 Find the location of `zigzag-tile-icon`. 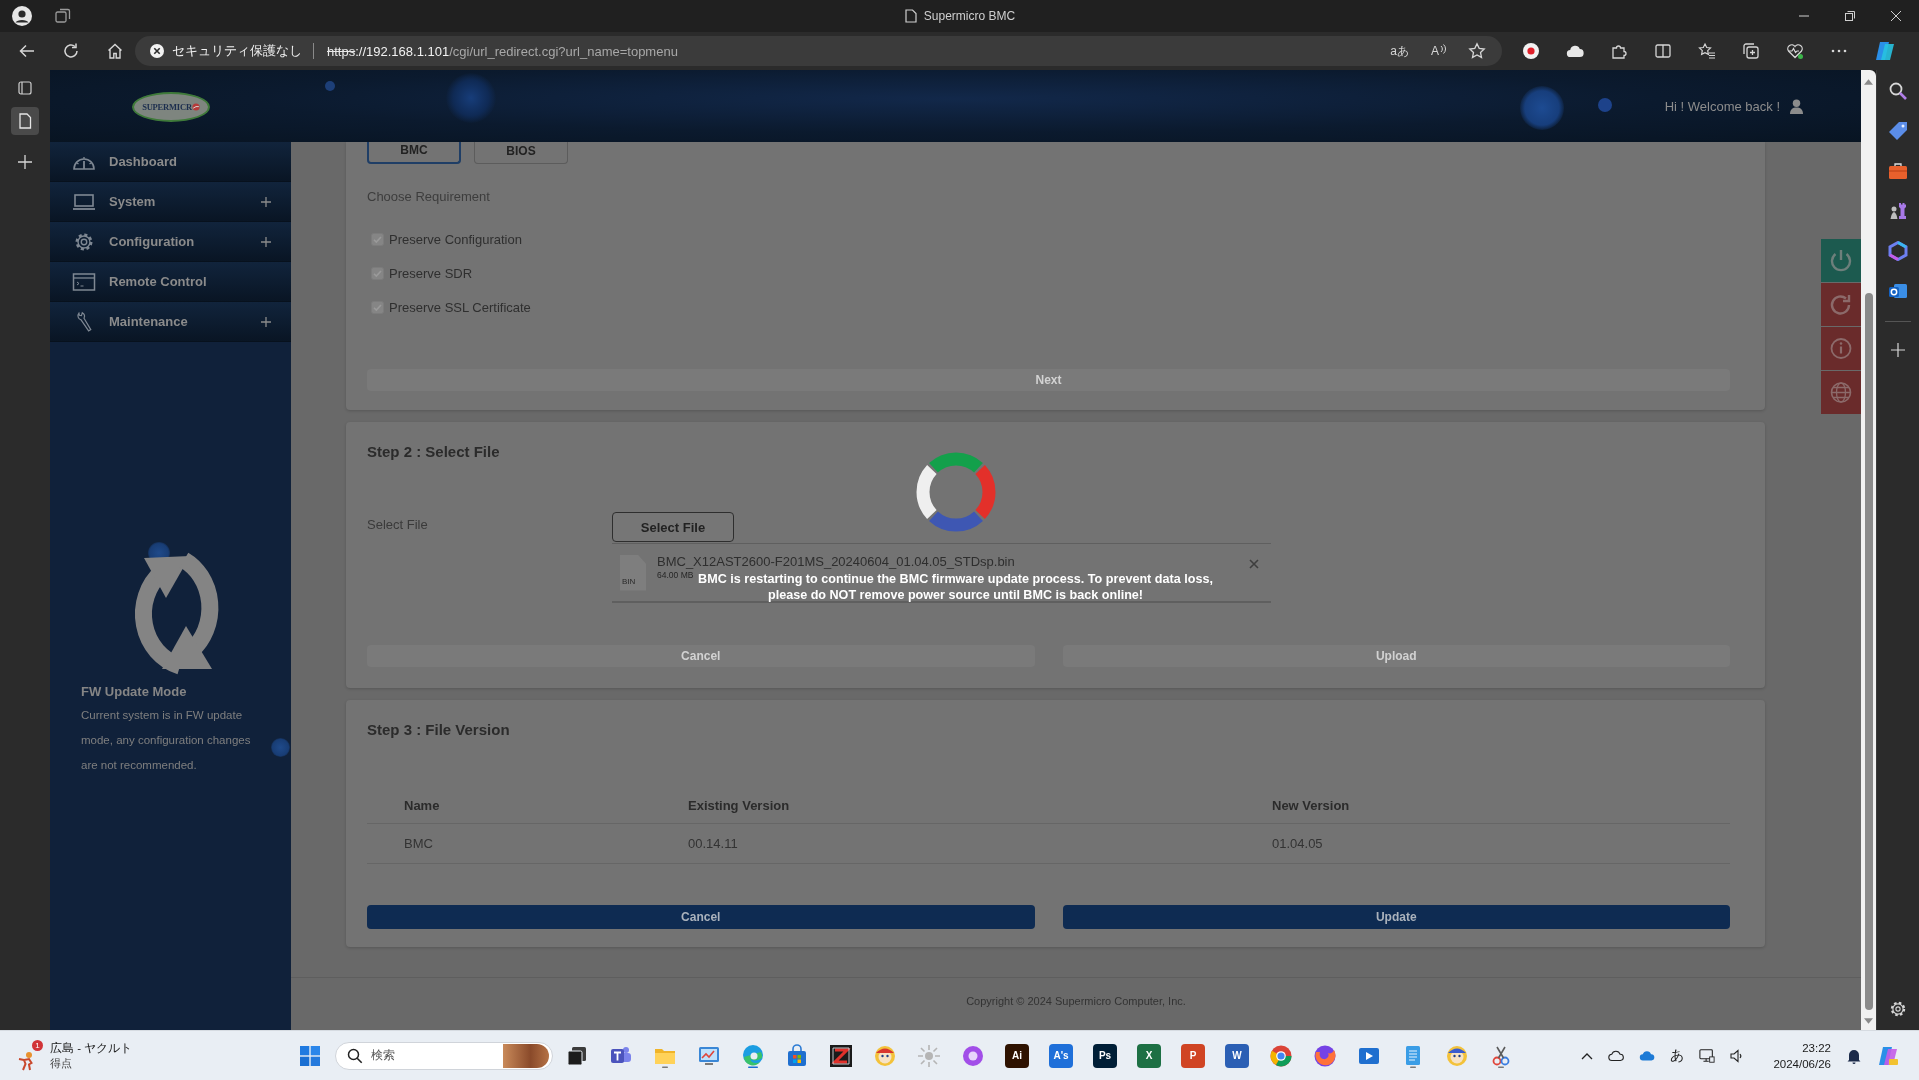

zigzag-tile-icon is located at coordinates (841, 1055).